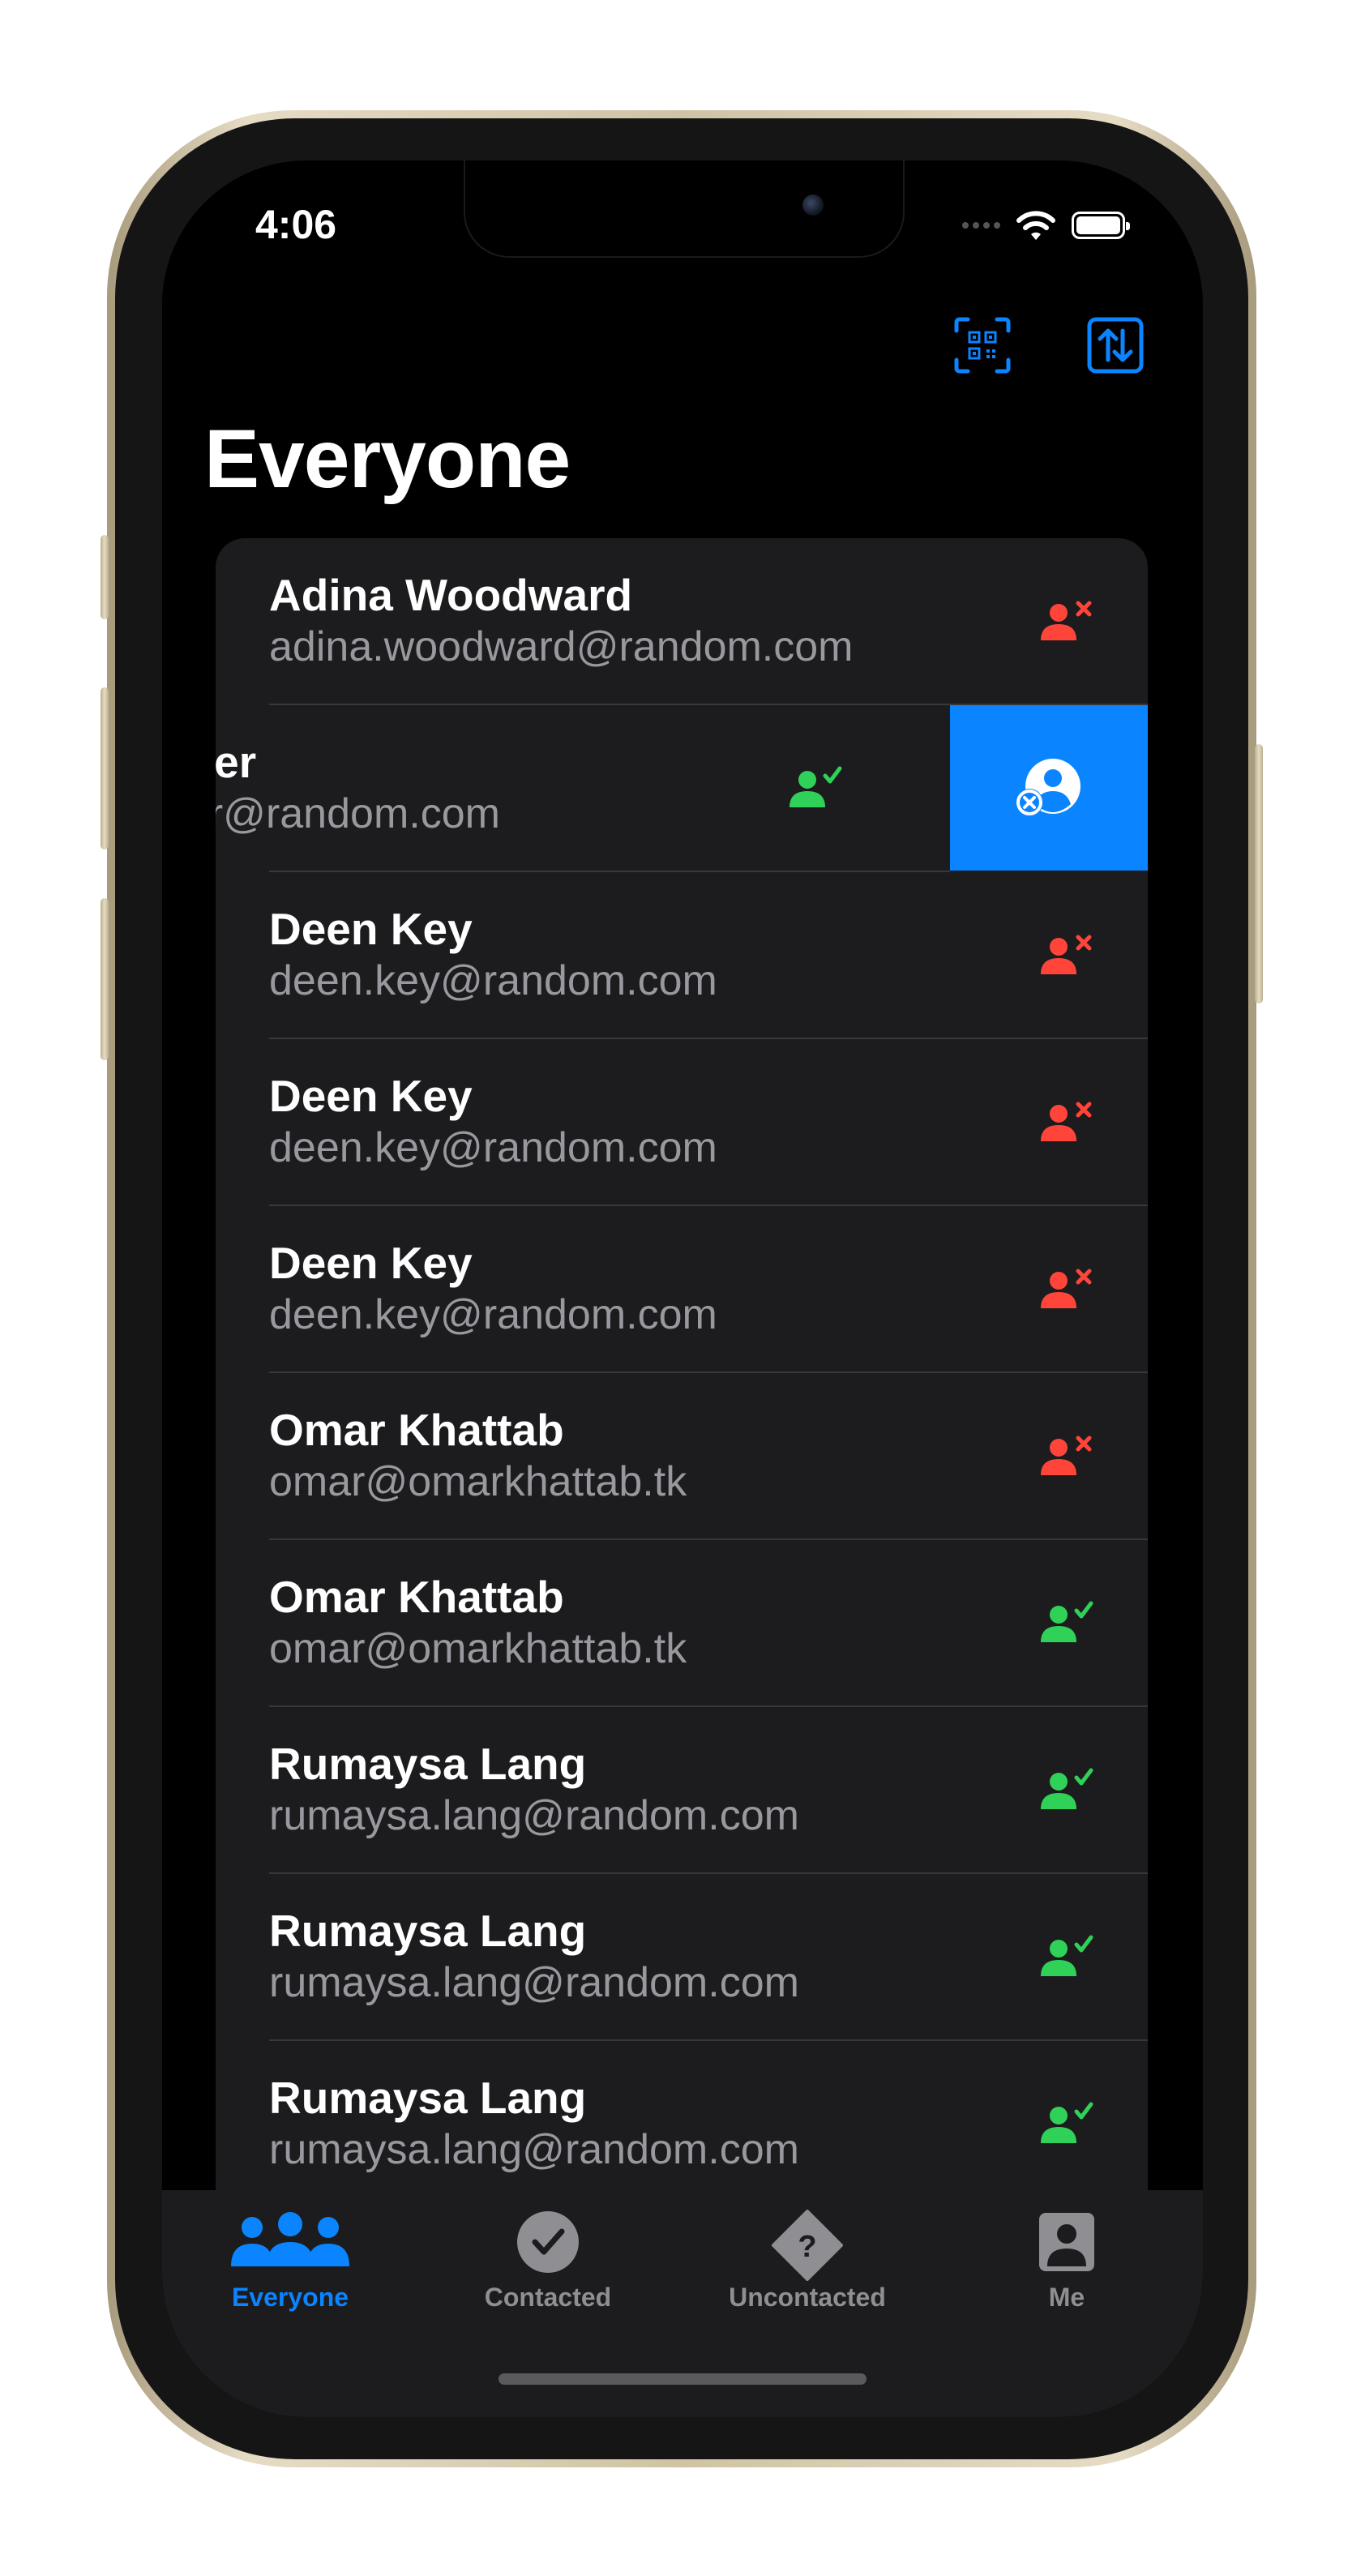 Image resolution: width=1365 pixels, height=2576 pixels. Describe the element at coordinates (813, 205) in the screenshot. I see `camera-icon` at that location.